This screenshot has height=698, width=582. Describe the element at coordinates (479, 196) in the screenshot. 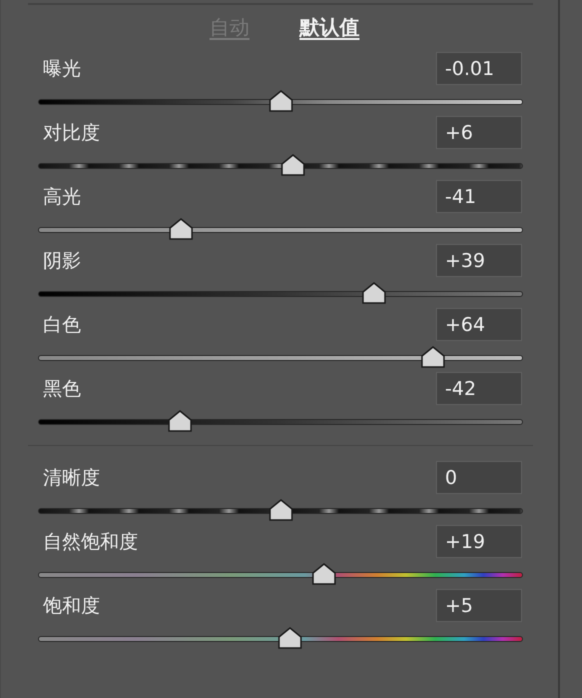

I see `value-field: -41` at that location.